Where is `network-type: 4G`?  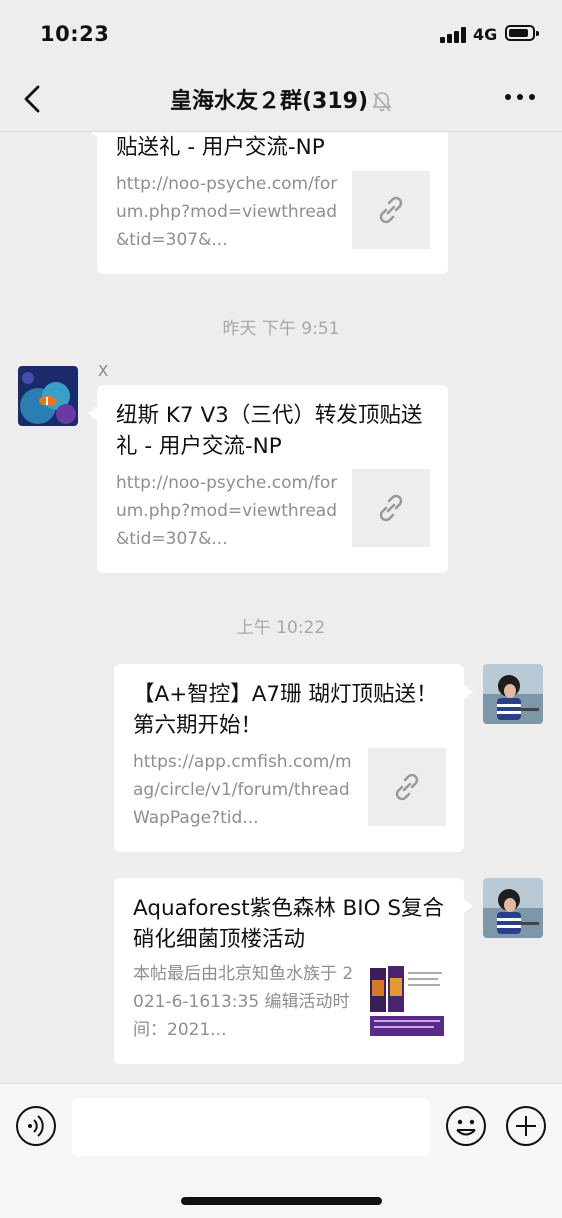
network-type: 4G is located at coordinates (485, 34).